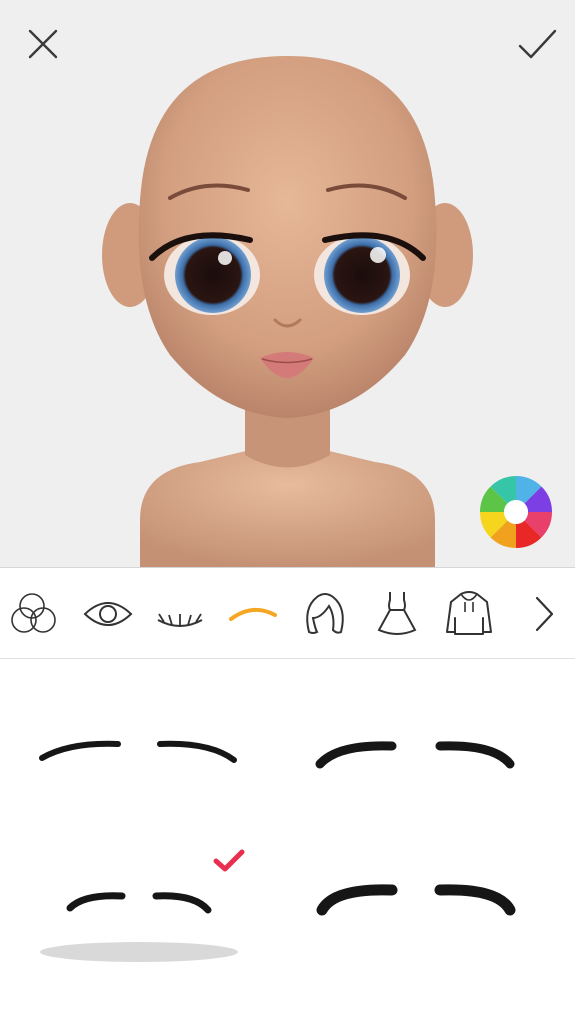 Image resolution: width=575 pixels, height=1023 pixels. I want to click on dress-icon, so click(397, 613).